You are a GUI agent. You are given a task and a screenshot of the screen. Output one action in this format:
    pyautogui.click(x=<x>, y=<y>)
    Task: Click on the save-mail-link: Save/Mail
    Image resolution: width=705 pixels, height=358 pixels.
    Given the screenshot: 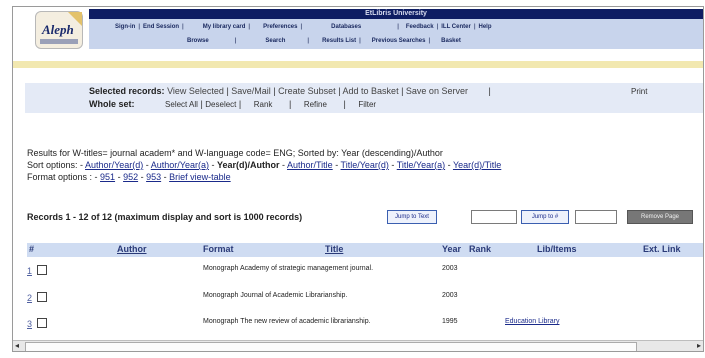 What is the action you would take?
    pyautogui.click(x=251, y=91)
    